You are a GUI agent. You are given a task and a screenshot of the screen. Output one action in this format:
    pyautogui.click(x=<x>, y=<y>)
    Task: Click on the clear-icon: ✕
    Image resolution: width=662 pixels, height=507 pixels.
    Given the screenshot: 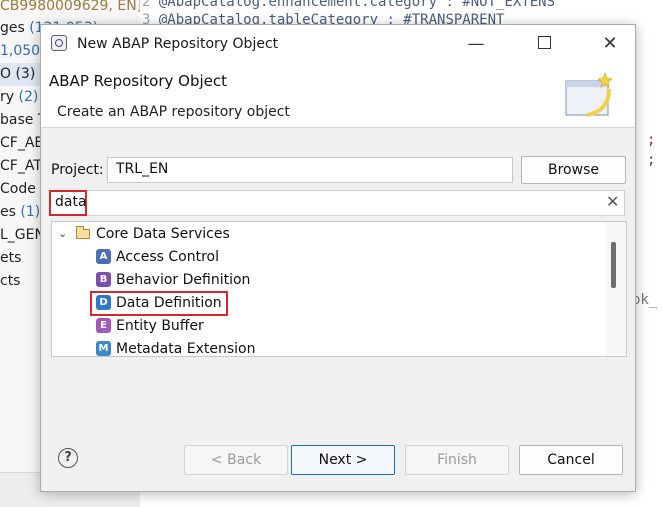 What is the action you would take?
    pyautogui.click(x=612, y=201)
    